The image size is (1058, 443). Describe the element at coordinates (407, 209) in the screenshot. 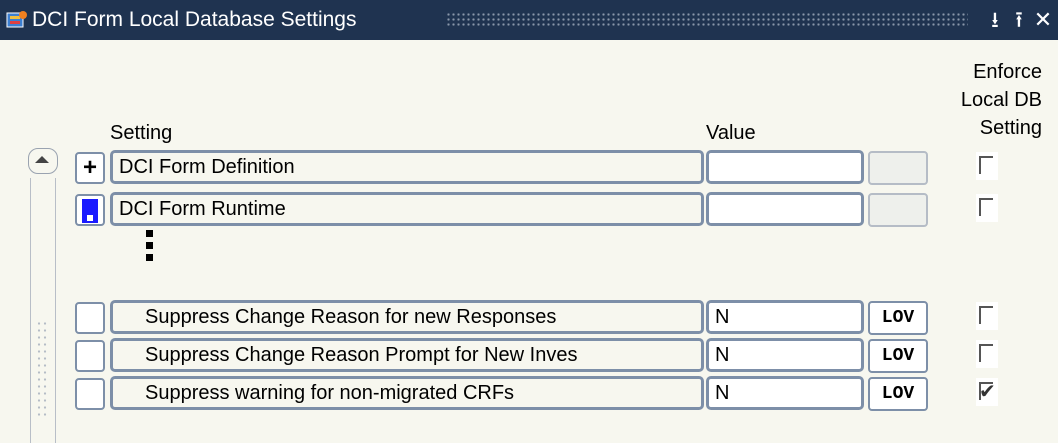

I see `setting-field: DCI Form Runtime` at that location.